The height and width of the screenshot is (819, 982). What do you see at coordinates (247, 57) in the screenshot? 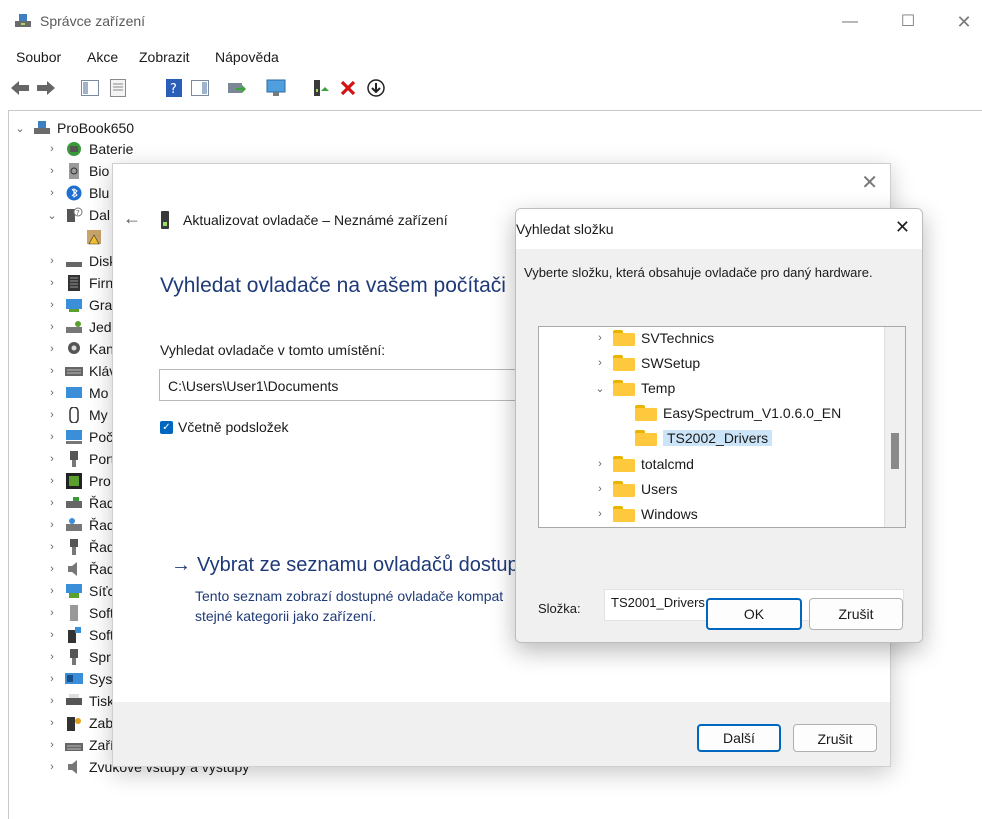
I see `menu-napoveda: Nápověda` at bounding box center [247, 57].